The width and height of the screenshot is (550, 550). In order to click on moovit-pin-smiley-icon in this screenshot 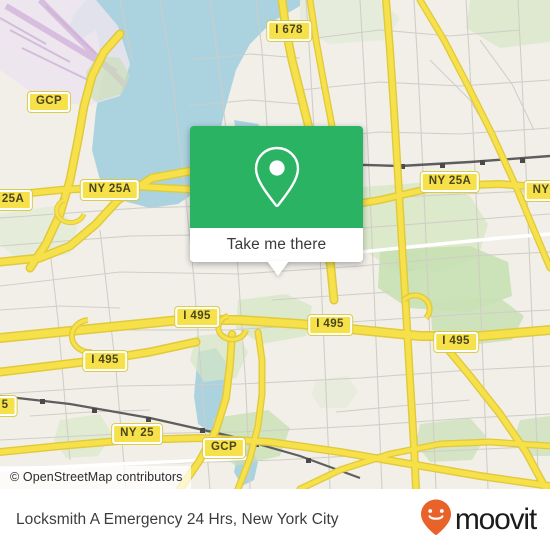, I will do `click(436, 519)`.